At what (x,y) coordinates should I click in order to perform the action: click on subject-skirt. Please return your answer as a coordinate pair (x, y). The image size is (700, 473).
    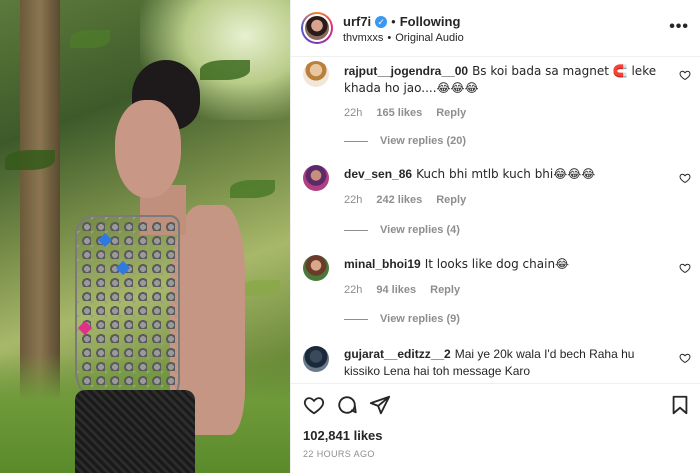
    Looking at the image, I should click on (135, 431).